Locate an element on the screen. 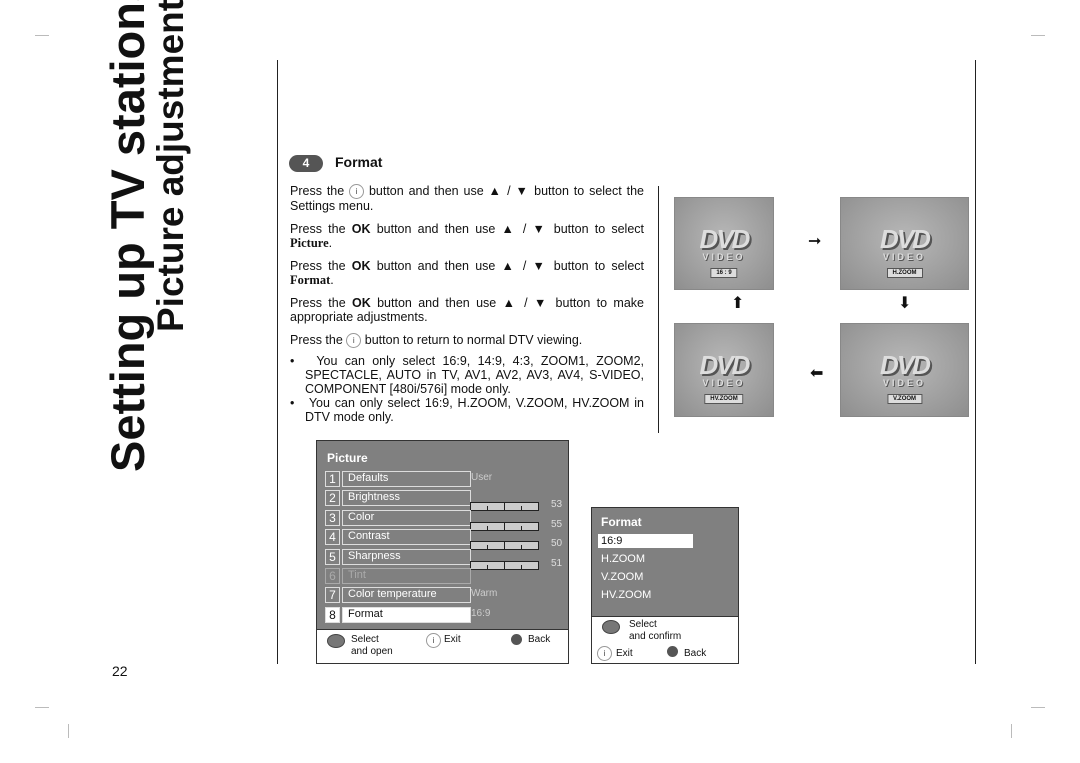  menu-item-color: 3 Color 55 is located at coordinates (445, 520).